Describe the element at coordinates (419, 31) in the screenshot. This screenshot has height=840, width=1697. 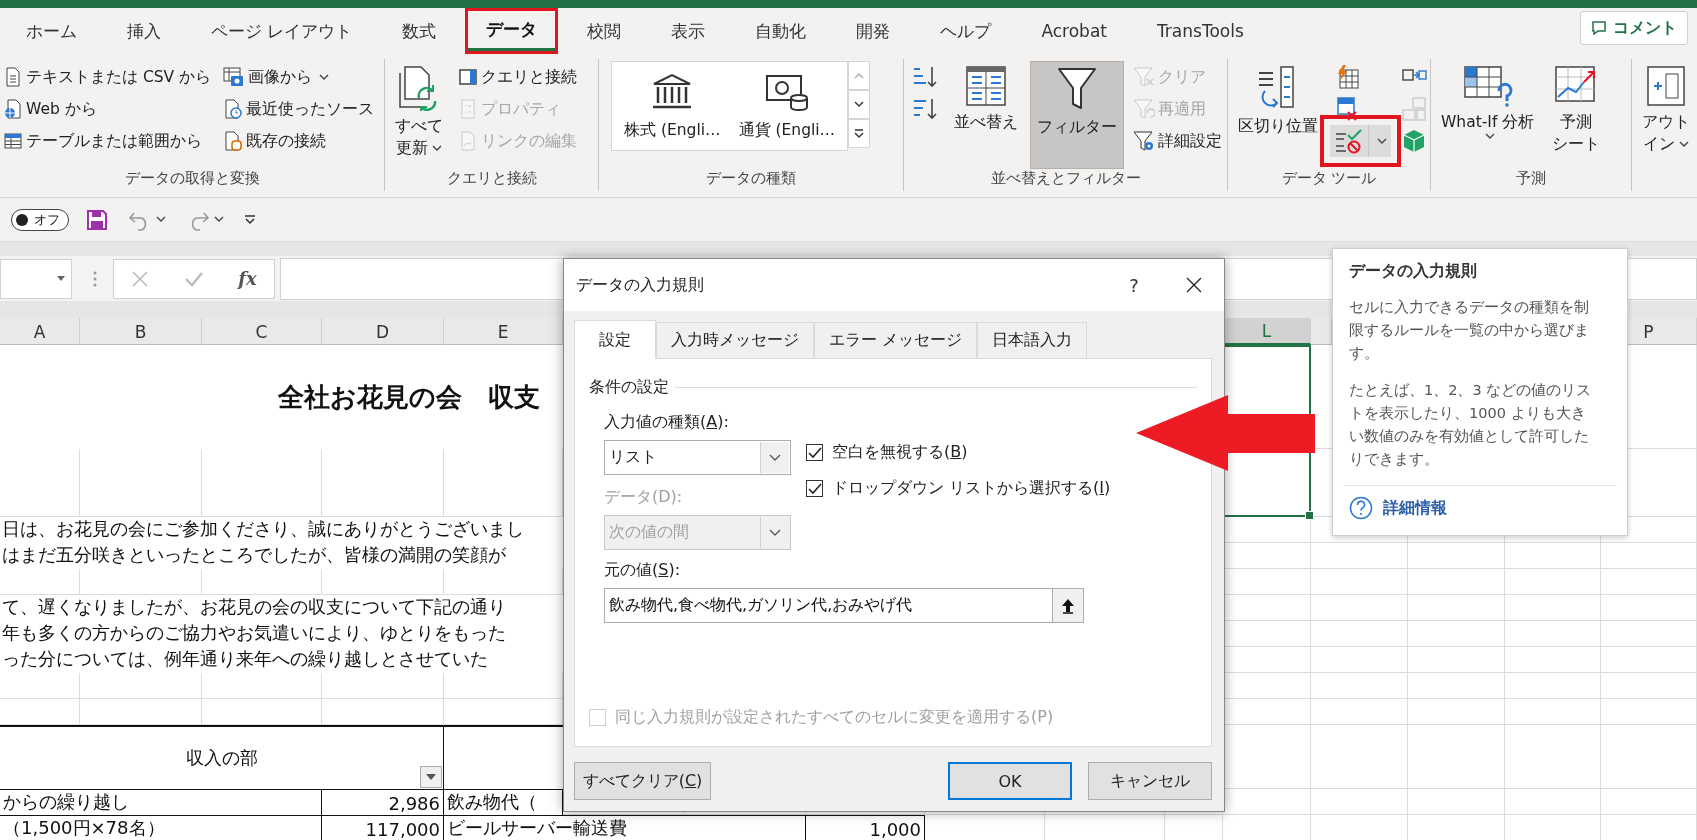
I see `ribbon-tab: 数式` at that location.